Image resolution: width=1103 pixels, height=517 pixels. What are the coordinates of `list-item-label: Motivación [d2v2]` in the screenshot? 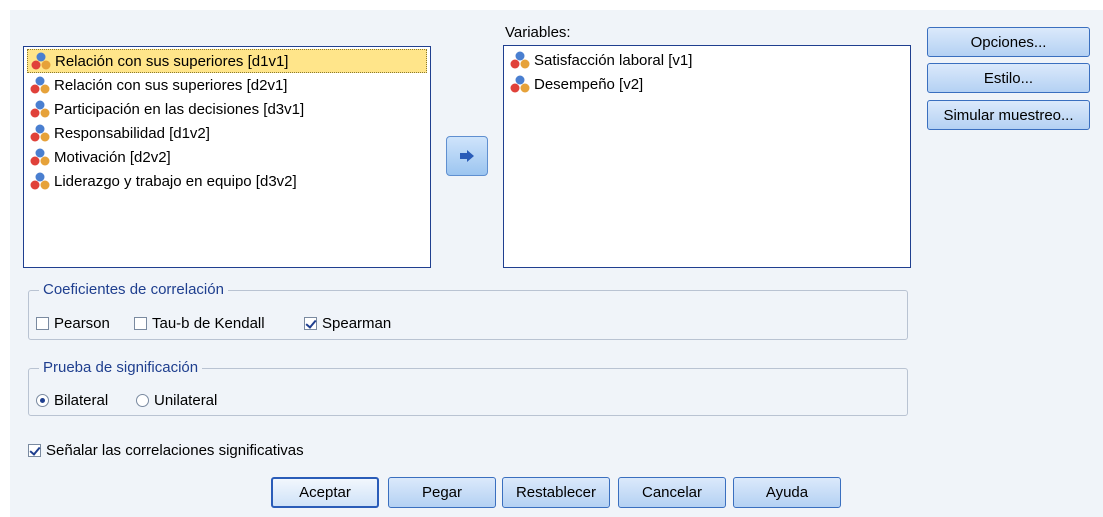 It's located at (112, 157).